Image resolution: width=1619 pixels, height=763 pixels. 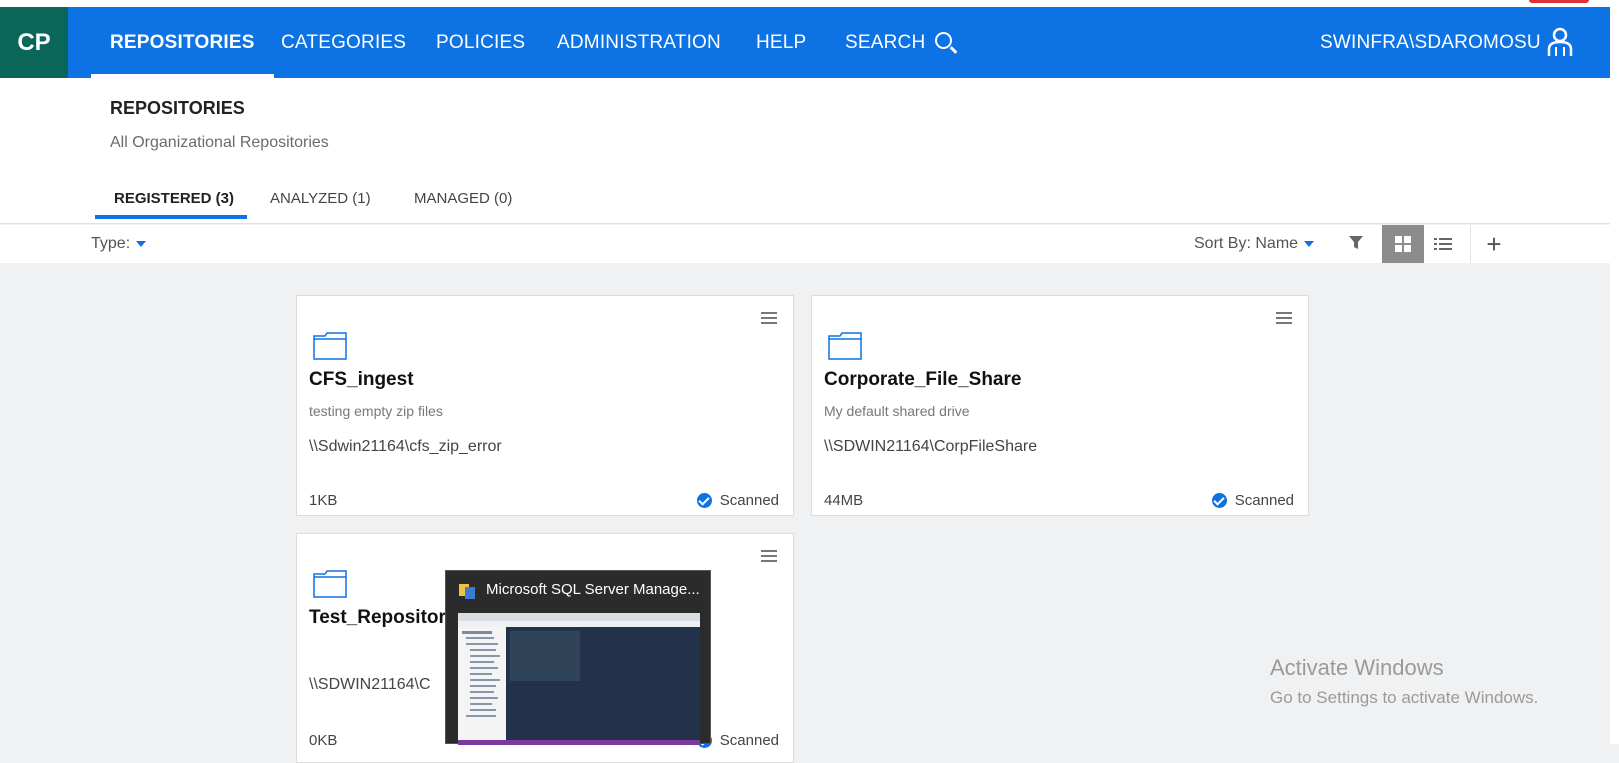 What do you see at coordinates (463, 198) in the screenshot?
I see `tab-managed: MANAGED (0)` at bounding box center [463, 198].